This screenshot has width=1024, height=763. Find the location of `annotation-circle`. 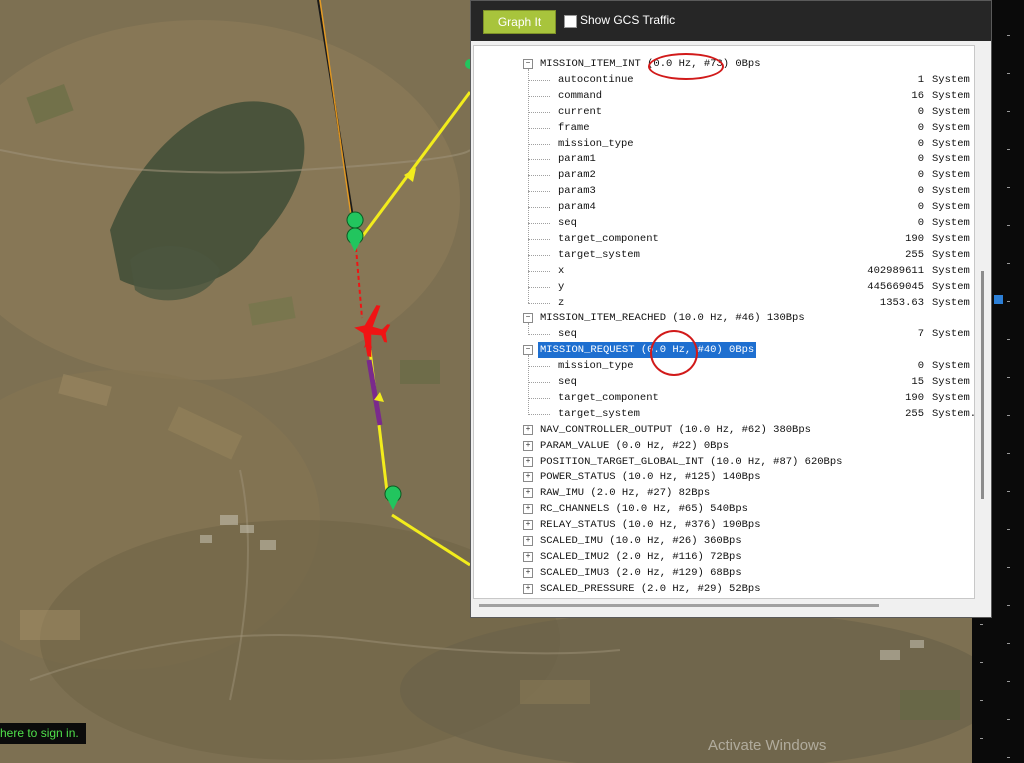

annotation-circle is located at coordinates (674, 353).